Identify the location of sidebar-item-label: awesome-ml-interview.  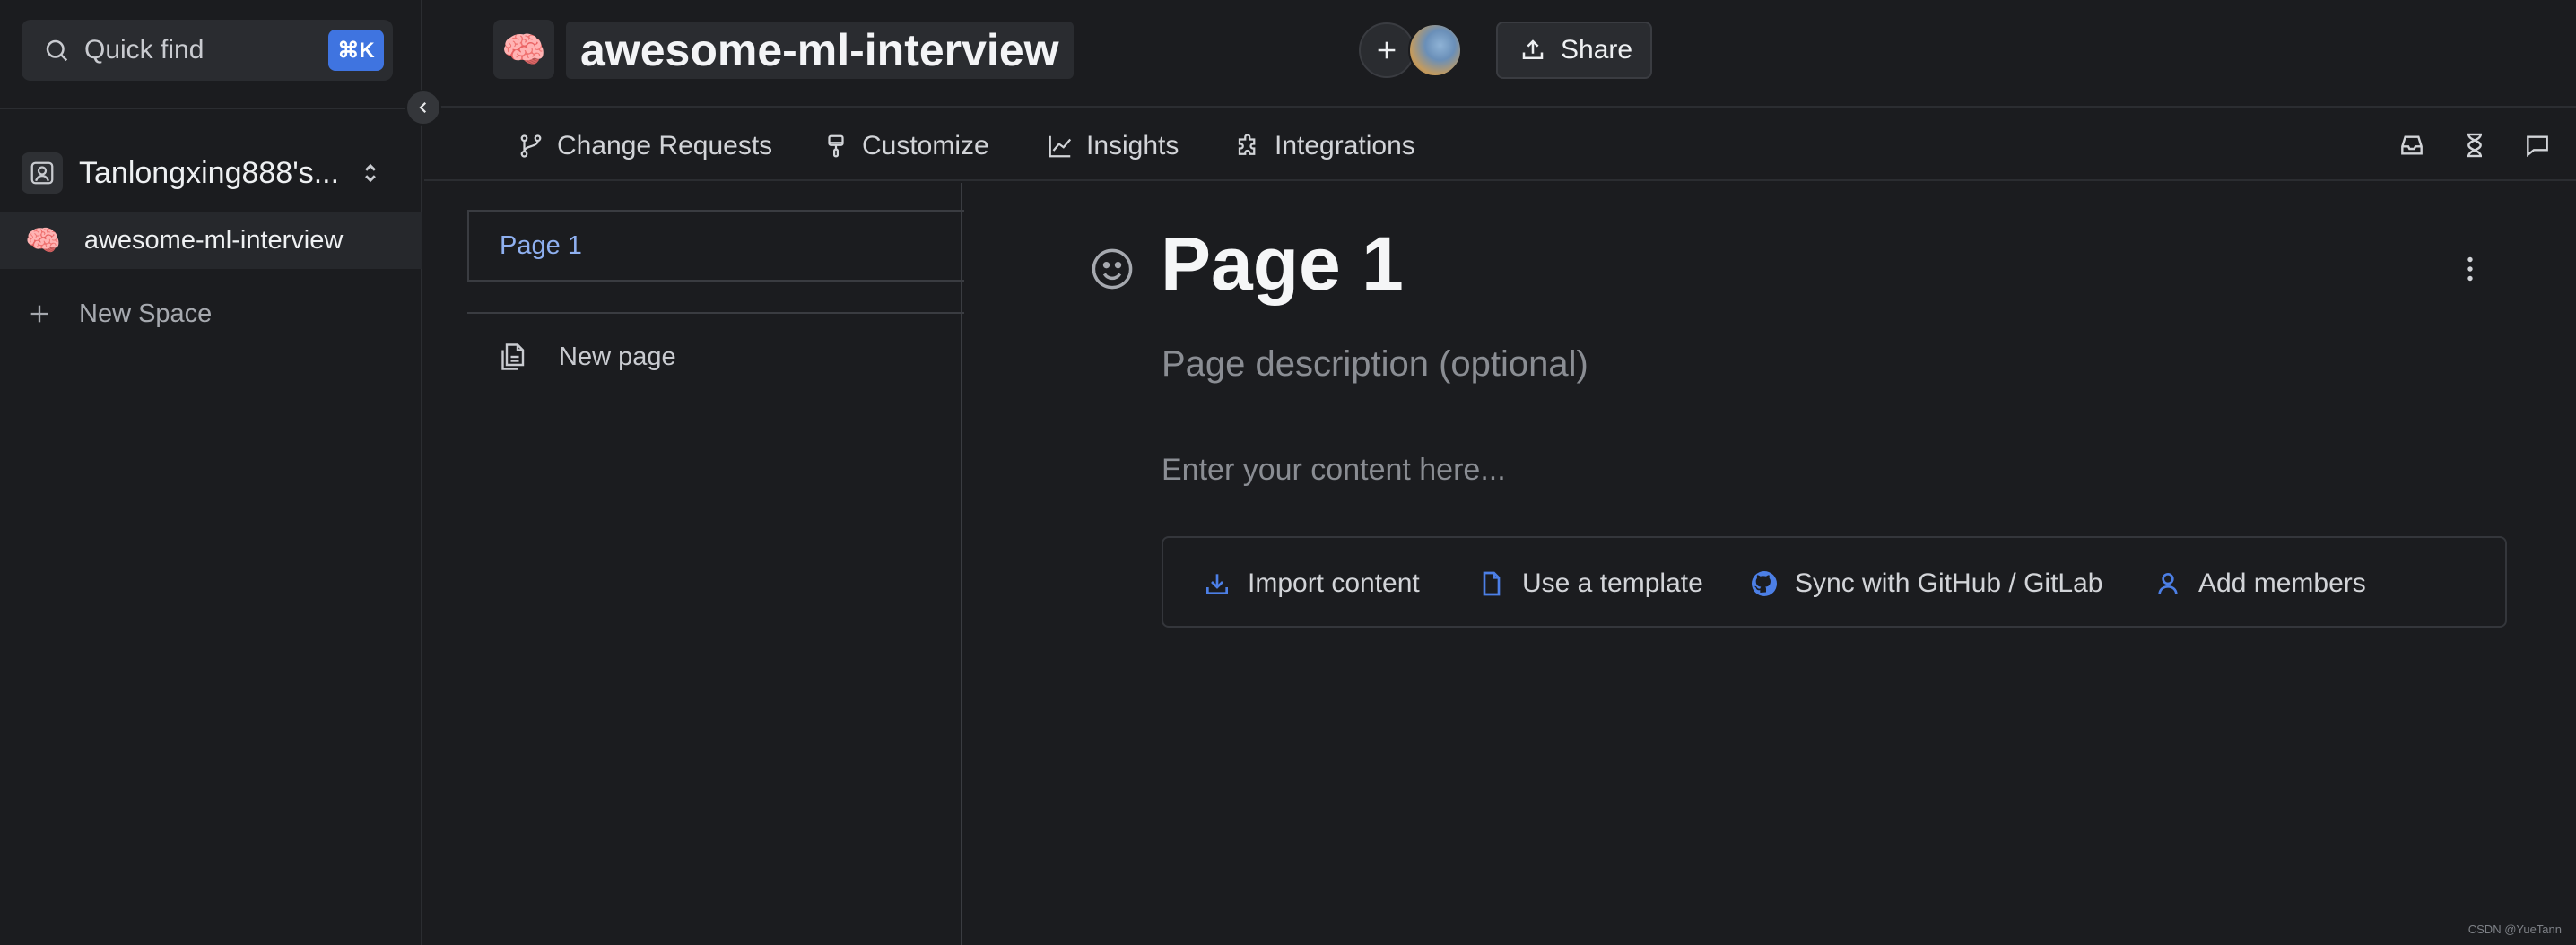
(213, 240).